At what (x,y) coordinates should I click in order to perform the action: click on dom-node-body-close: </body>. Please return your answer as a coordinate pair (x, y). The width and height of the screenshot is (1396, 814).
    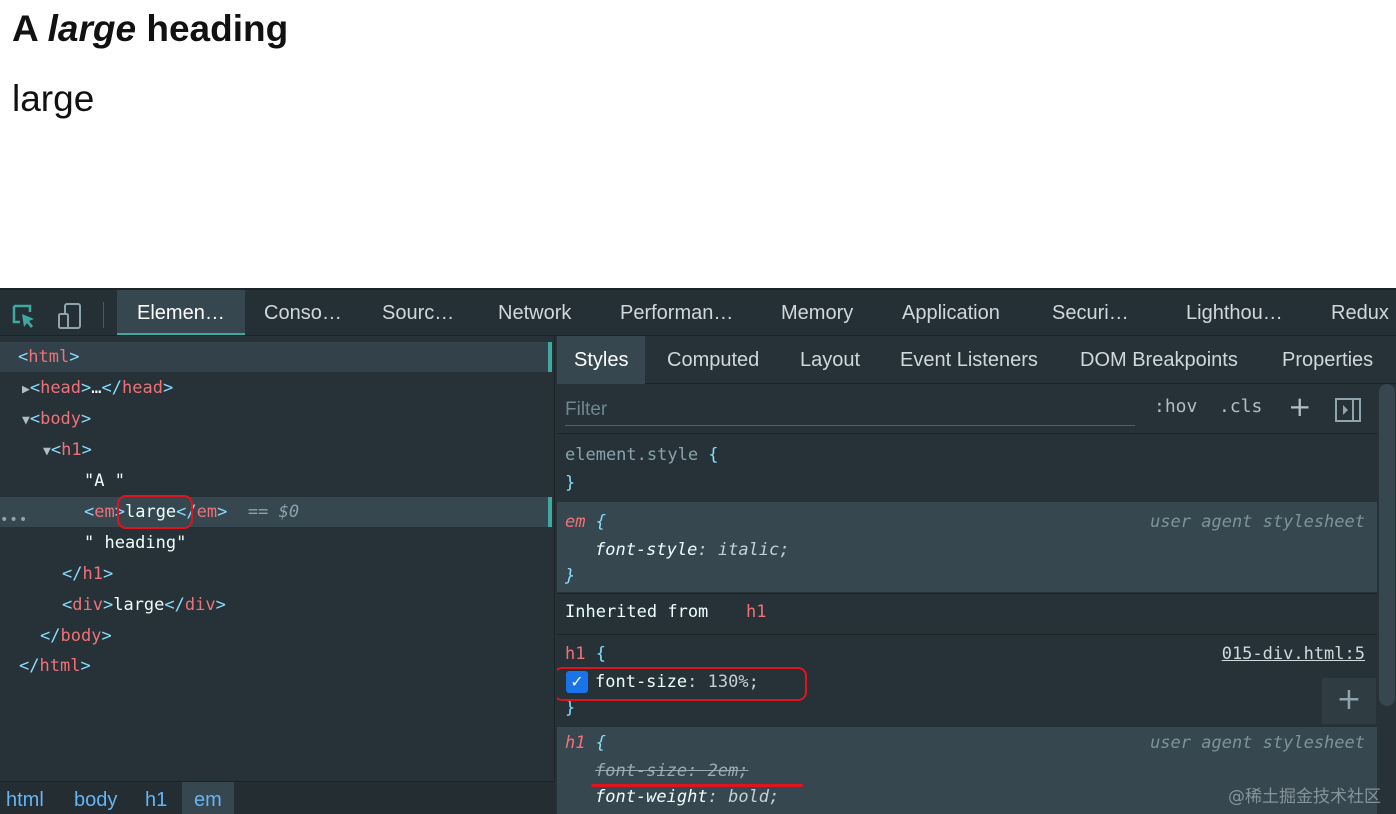
    Looking at the image, I should click on (276, 636).